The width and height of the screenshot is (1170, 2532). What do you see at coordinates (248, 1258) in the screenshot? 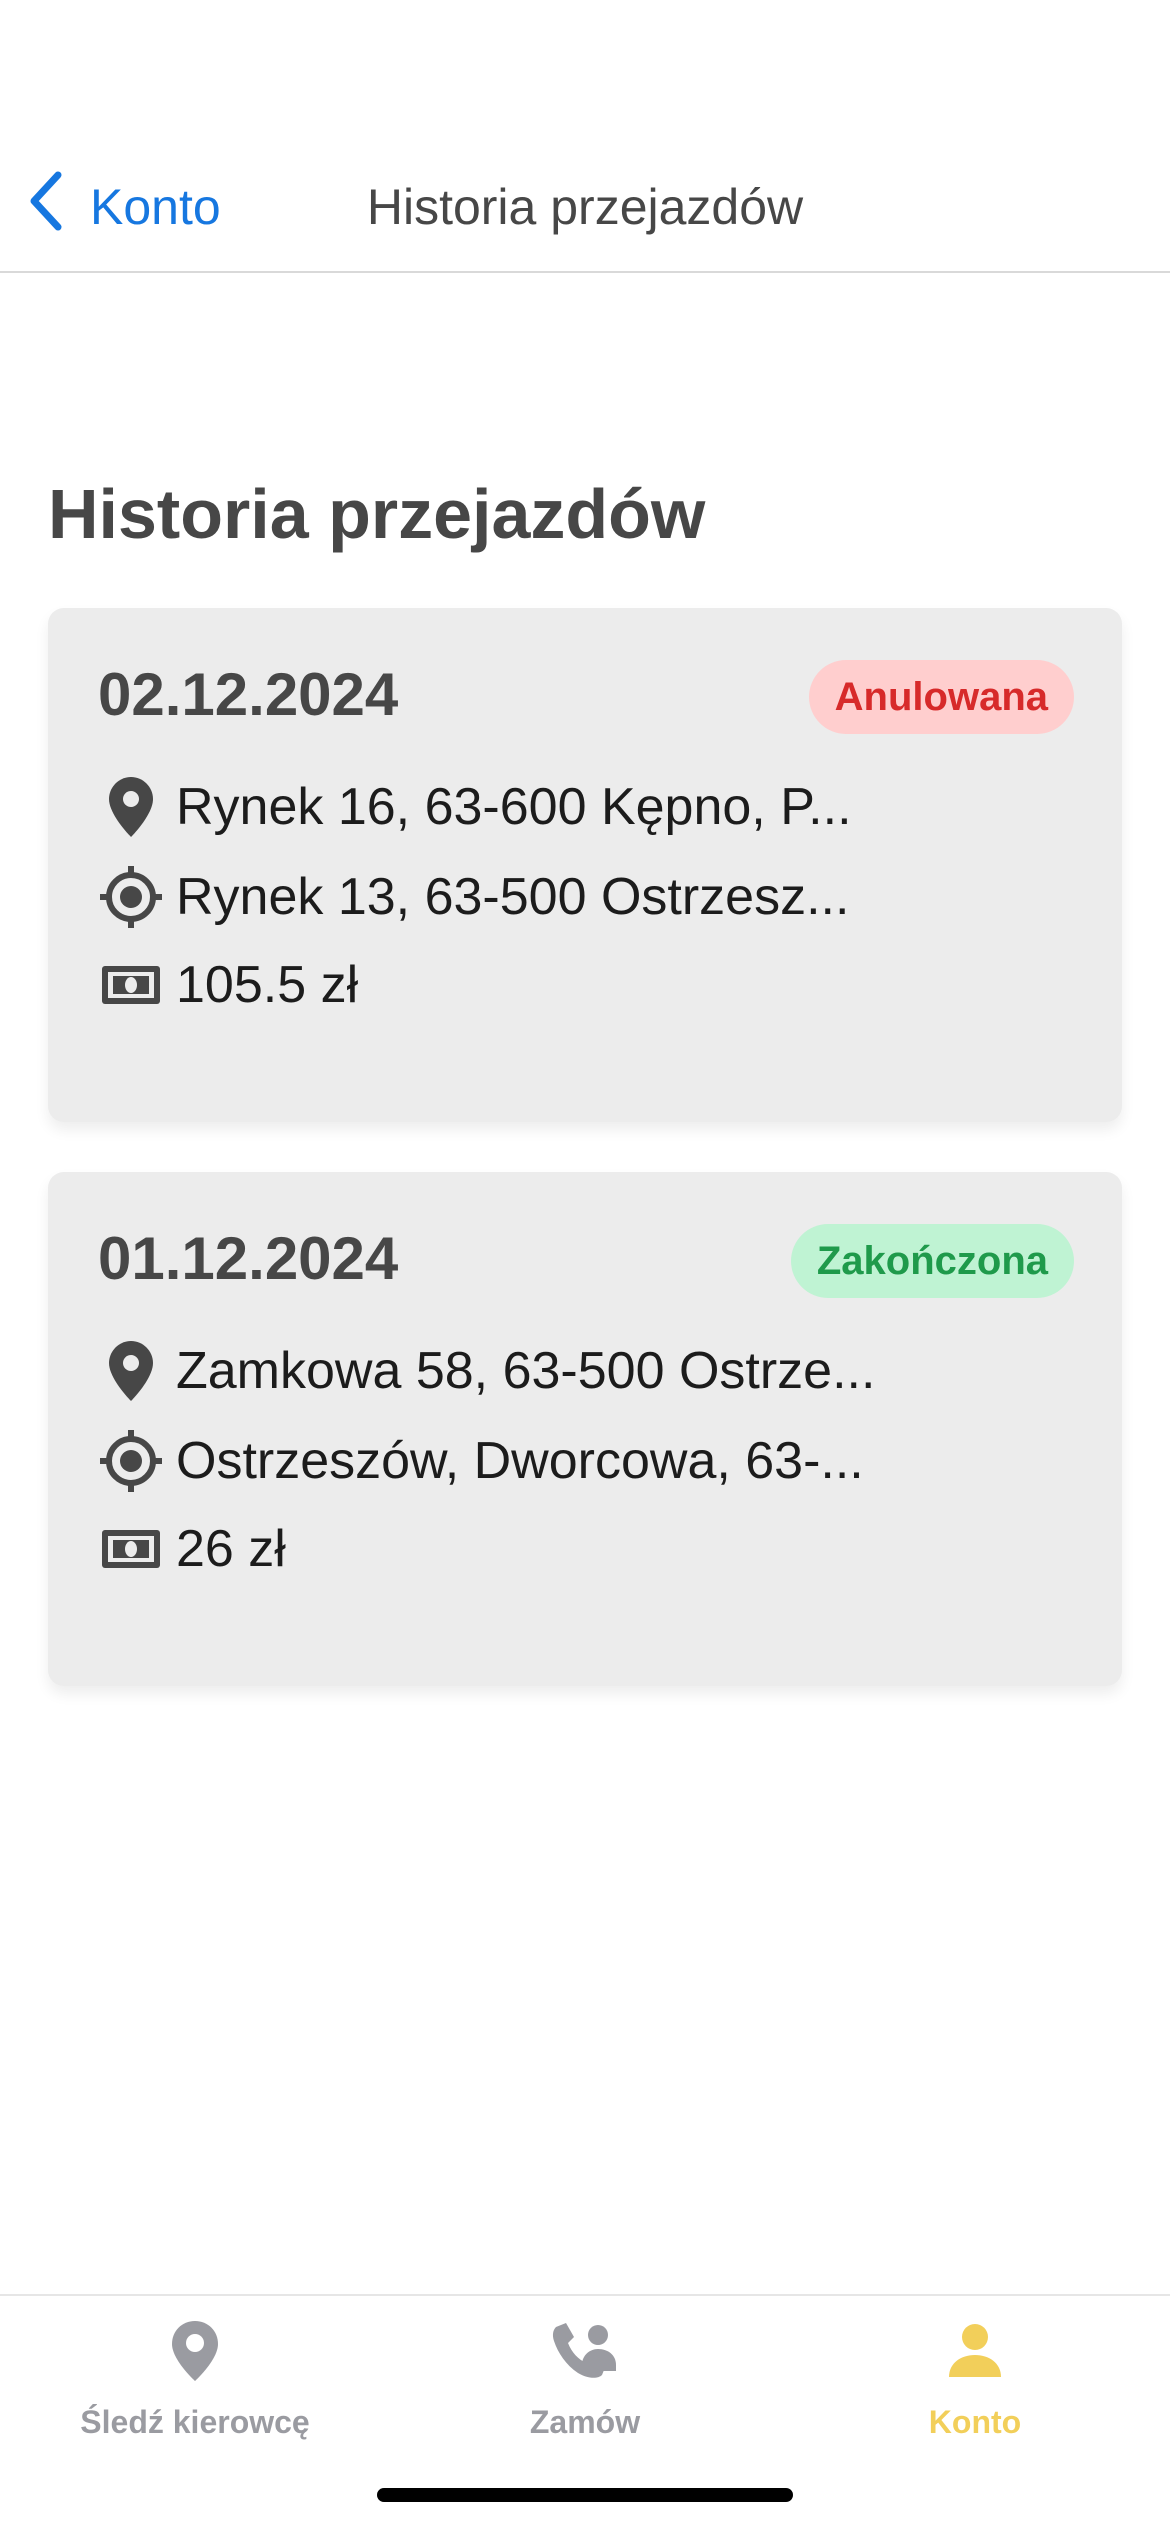
I see `ride-date: 01.12.2024` at bounding box center [248, 1258].